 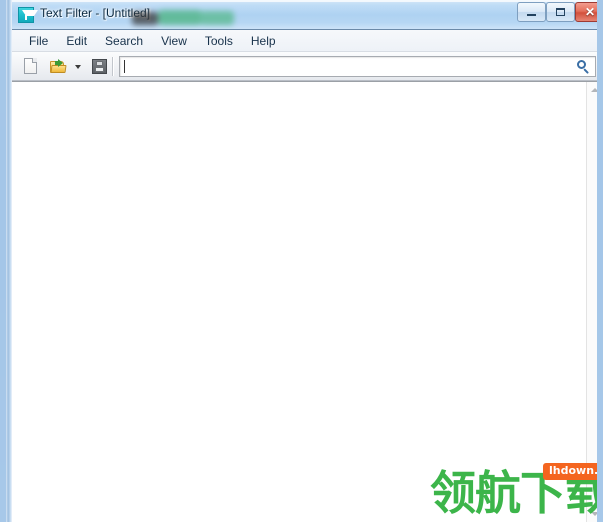 I want to click on maximize-icon, so click(x=560, y=12).